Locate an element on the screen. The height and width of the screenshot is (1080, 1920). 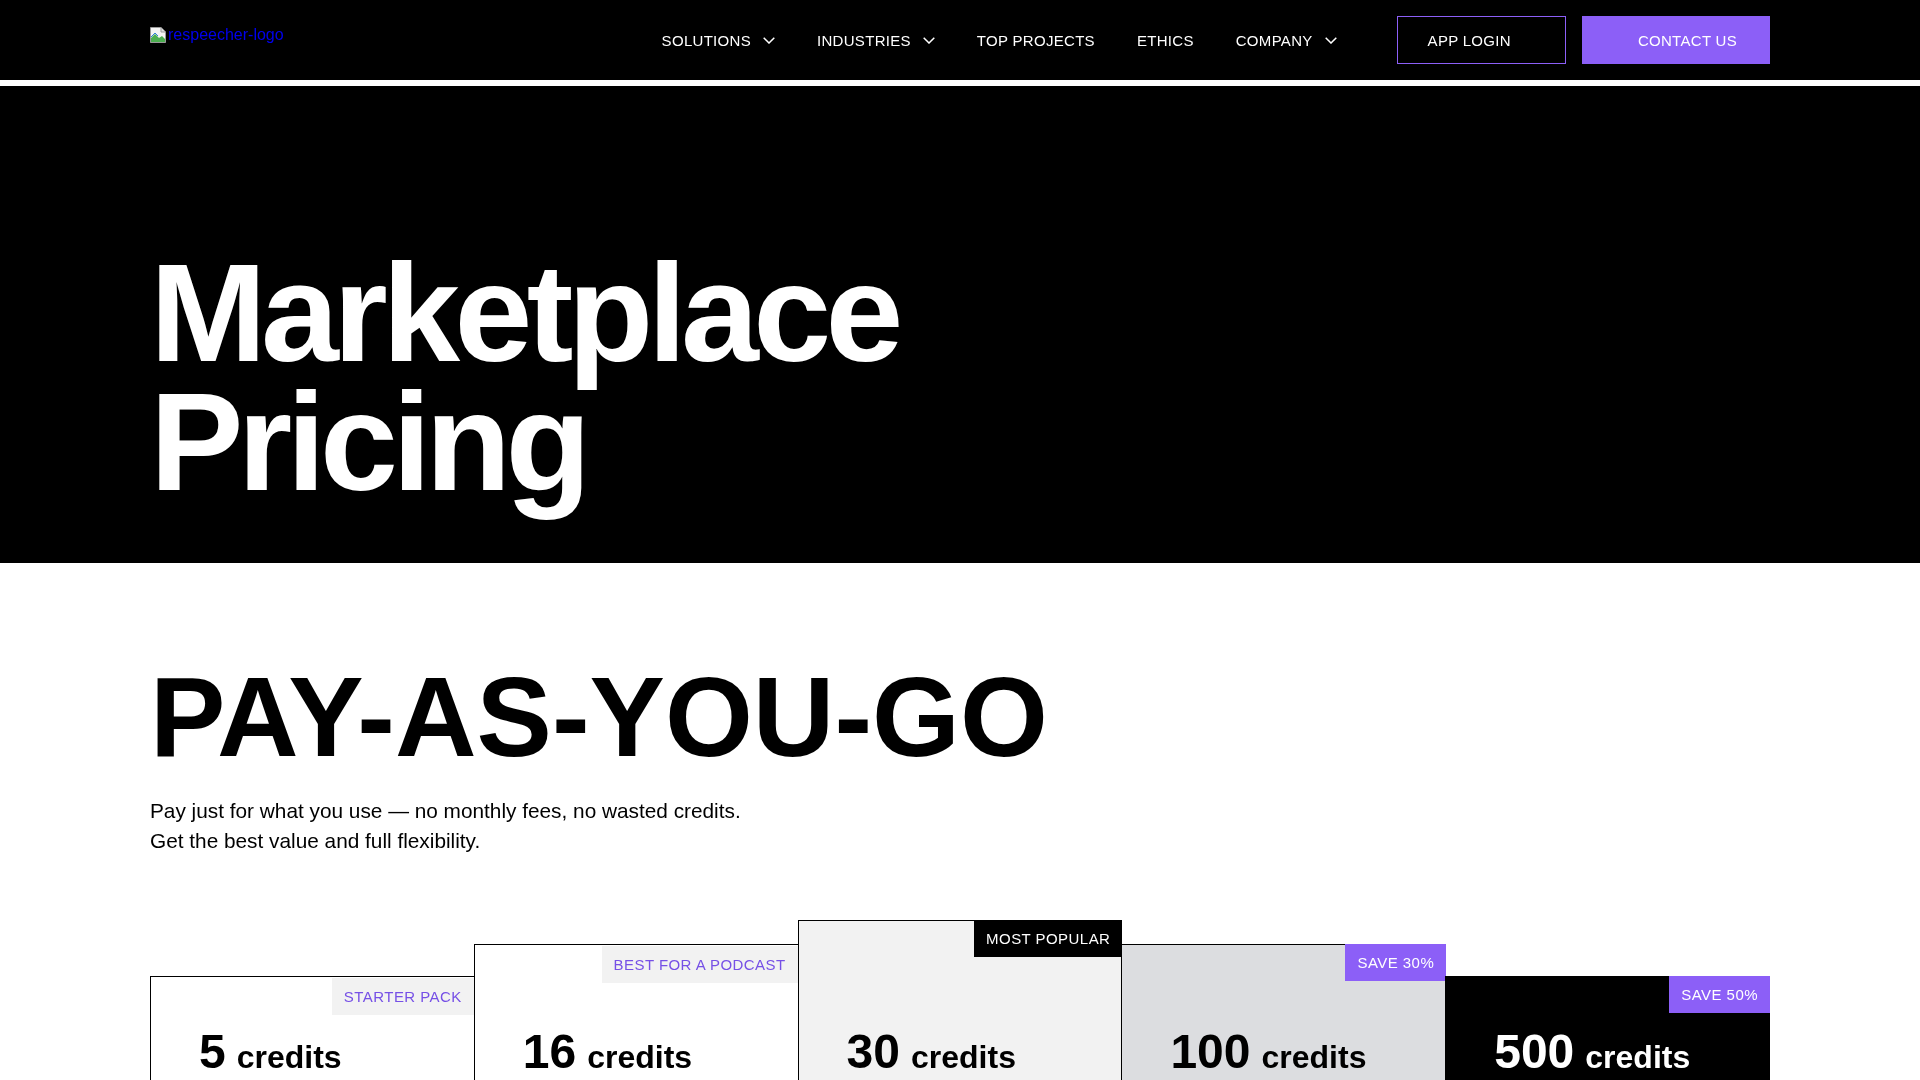
credit-amount: 5 is located at coordinates (212, 1052).